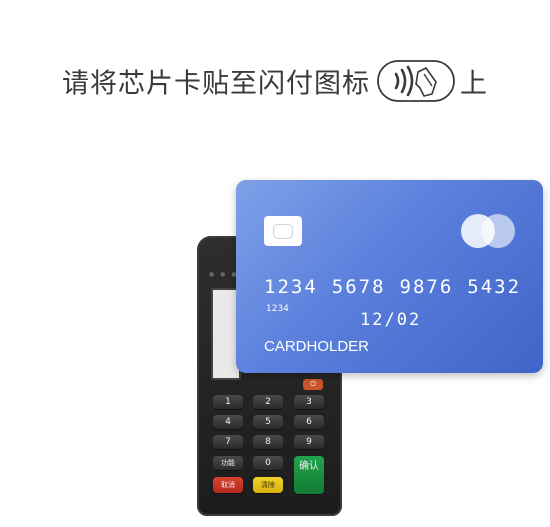 Image resolution: width=550 pixels, height=527 pixels. Describe the element at coordinates (313, 384) in the screenshot. I see `power-icon: ⏻` at that location.